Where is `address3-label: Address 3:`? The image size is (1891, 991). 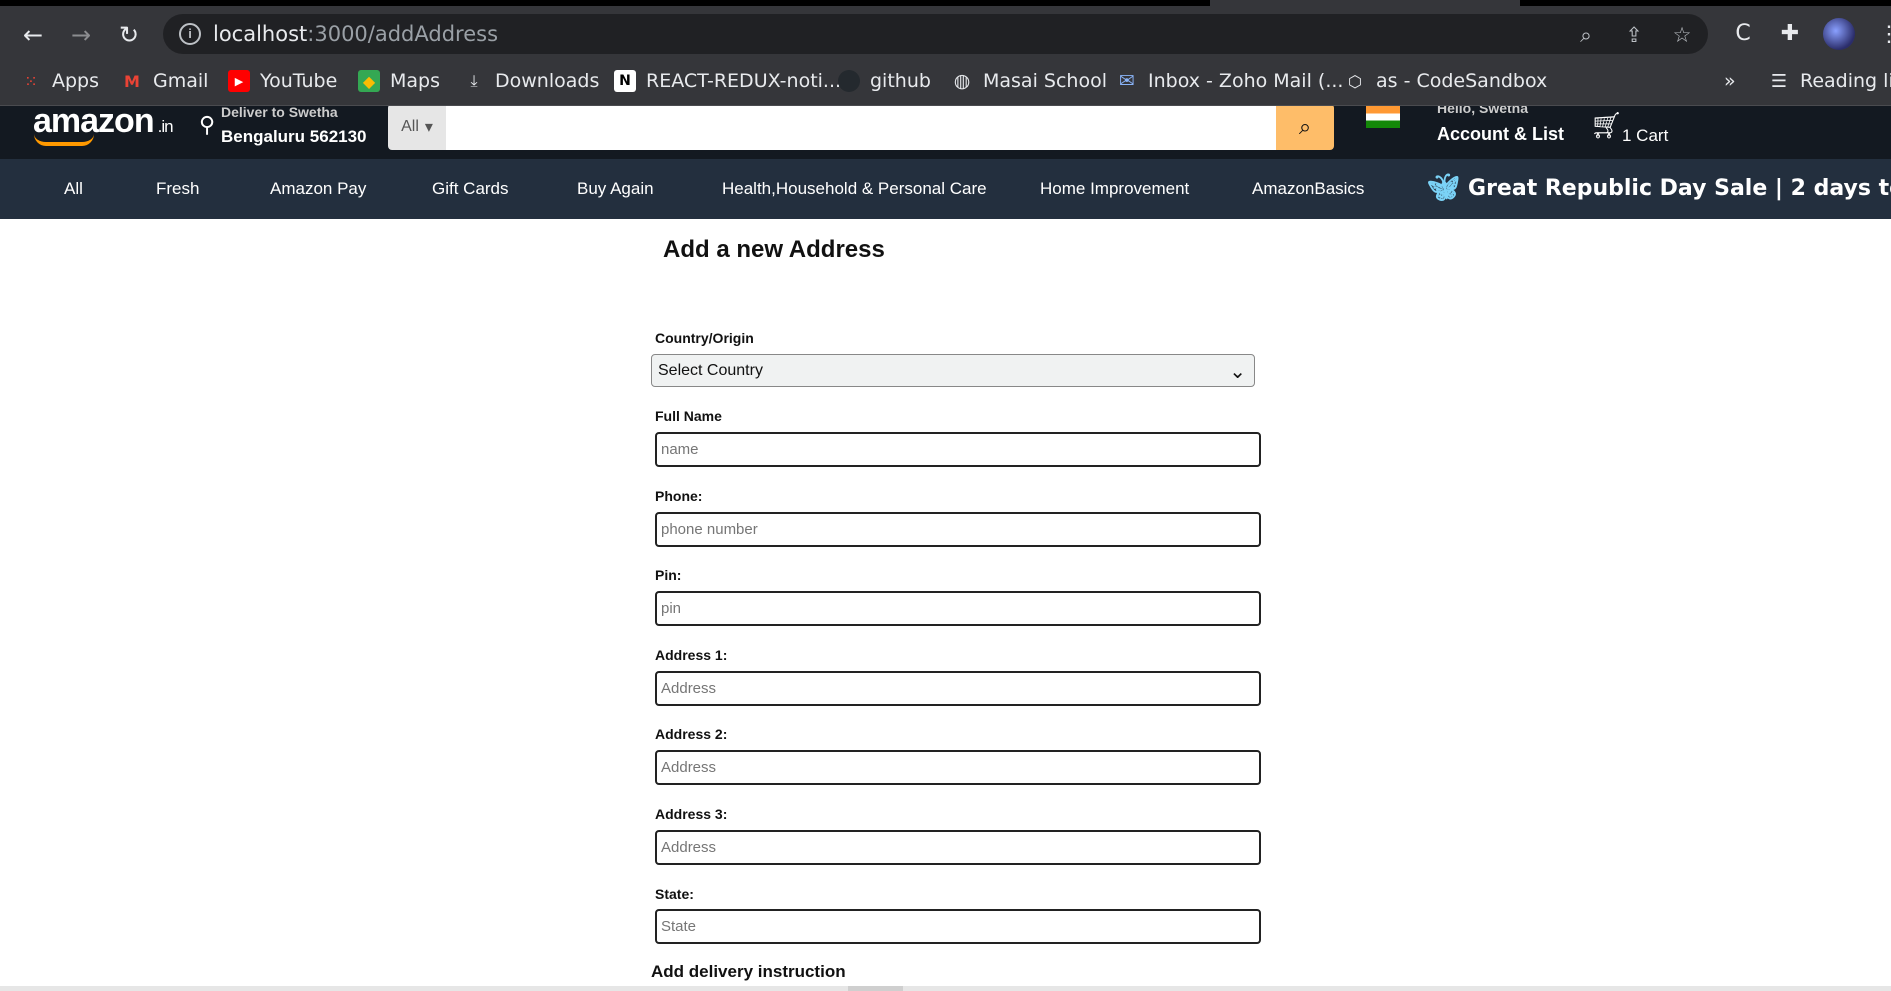 address3-label: Address 3: is located at coordinates (691, 814).